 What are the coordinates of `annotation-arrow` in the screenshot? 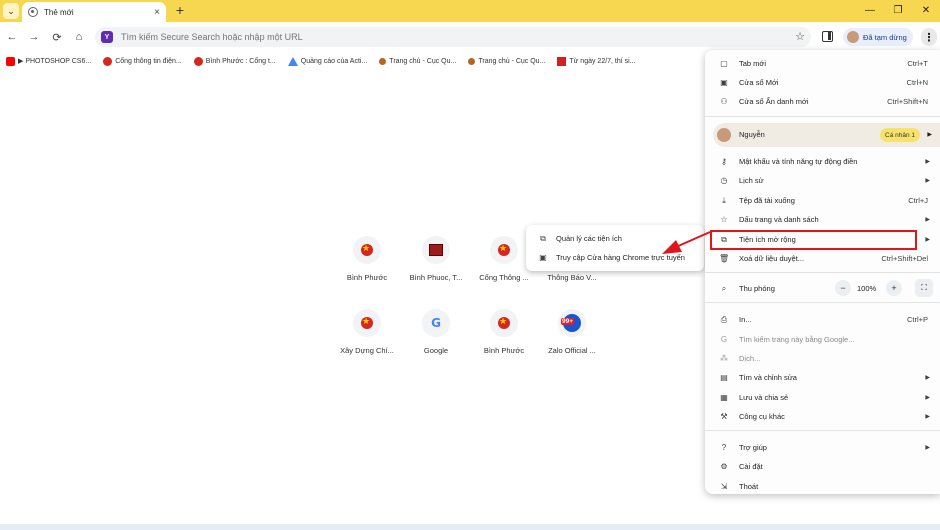 It's located at (686, 242).